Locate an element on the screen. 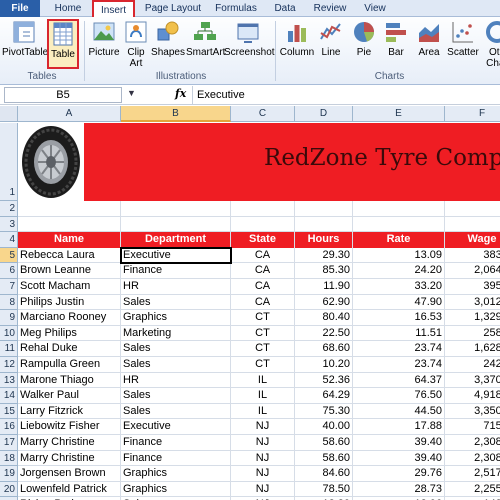  area-chart-button: Area is located at coordinates (429, 38).